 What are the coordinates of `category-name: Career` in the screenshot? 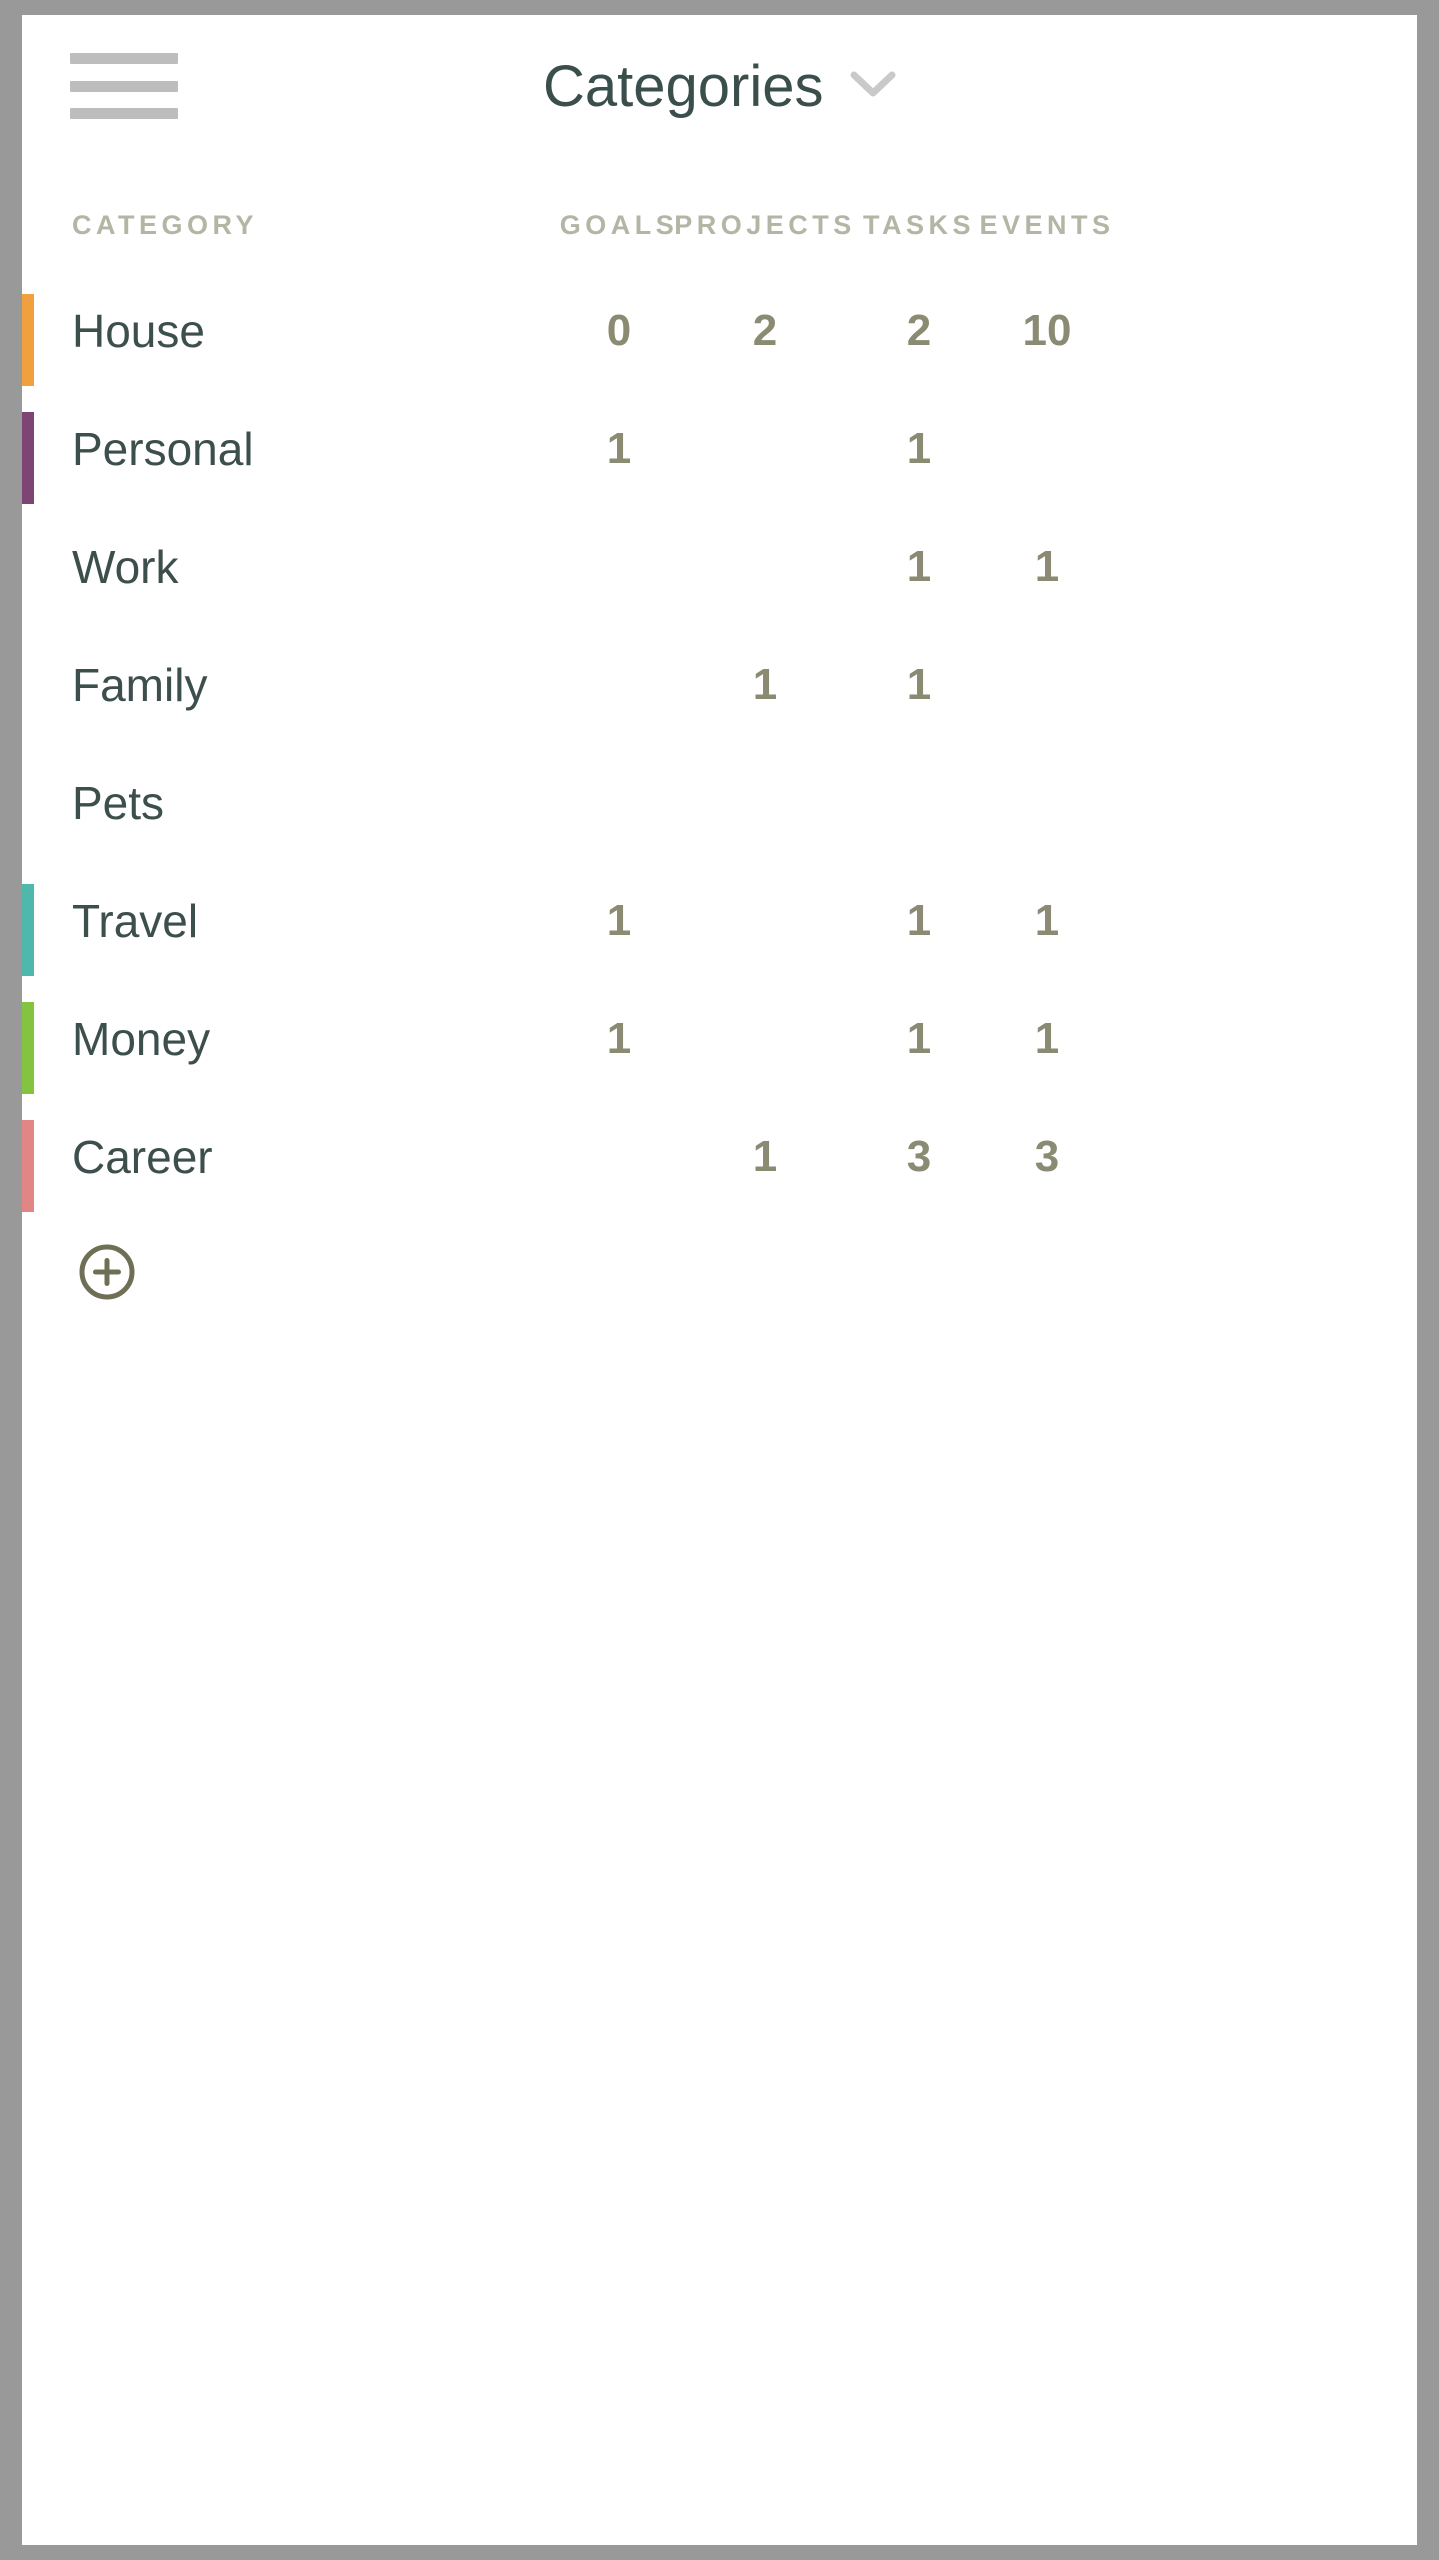 It's located at (142, 1157).